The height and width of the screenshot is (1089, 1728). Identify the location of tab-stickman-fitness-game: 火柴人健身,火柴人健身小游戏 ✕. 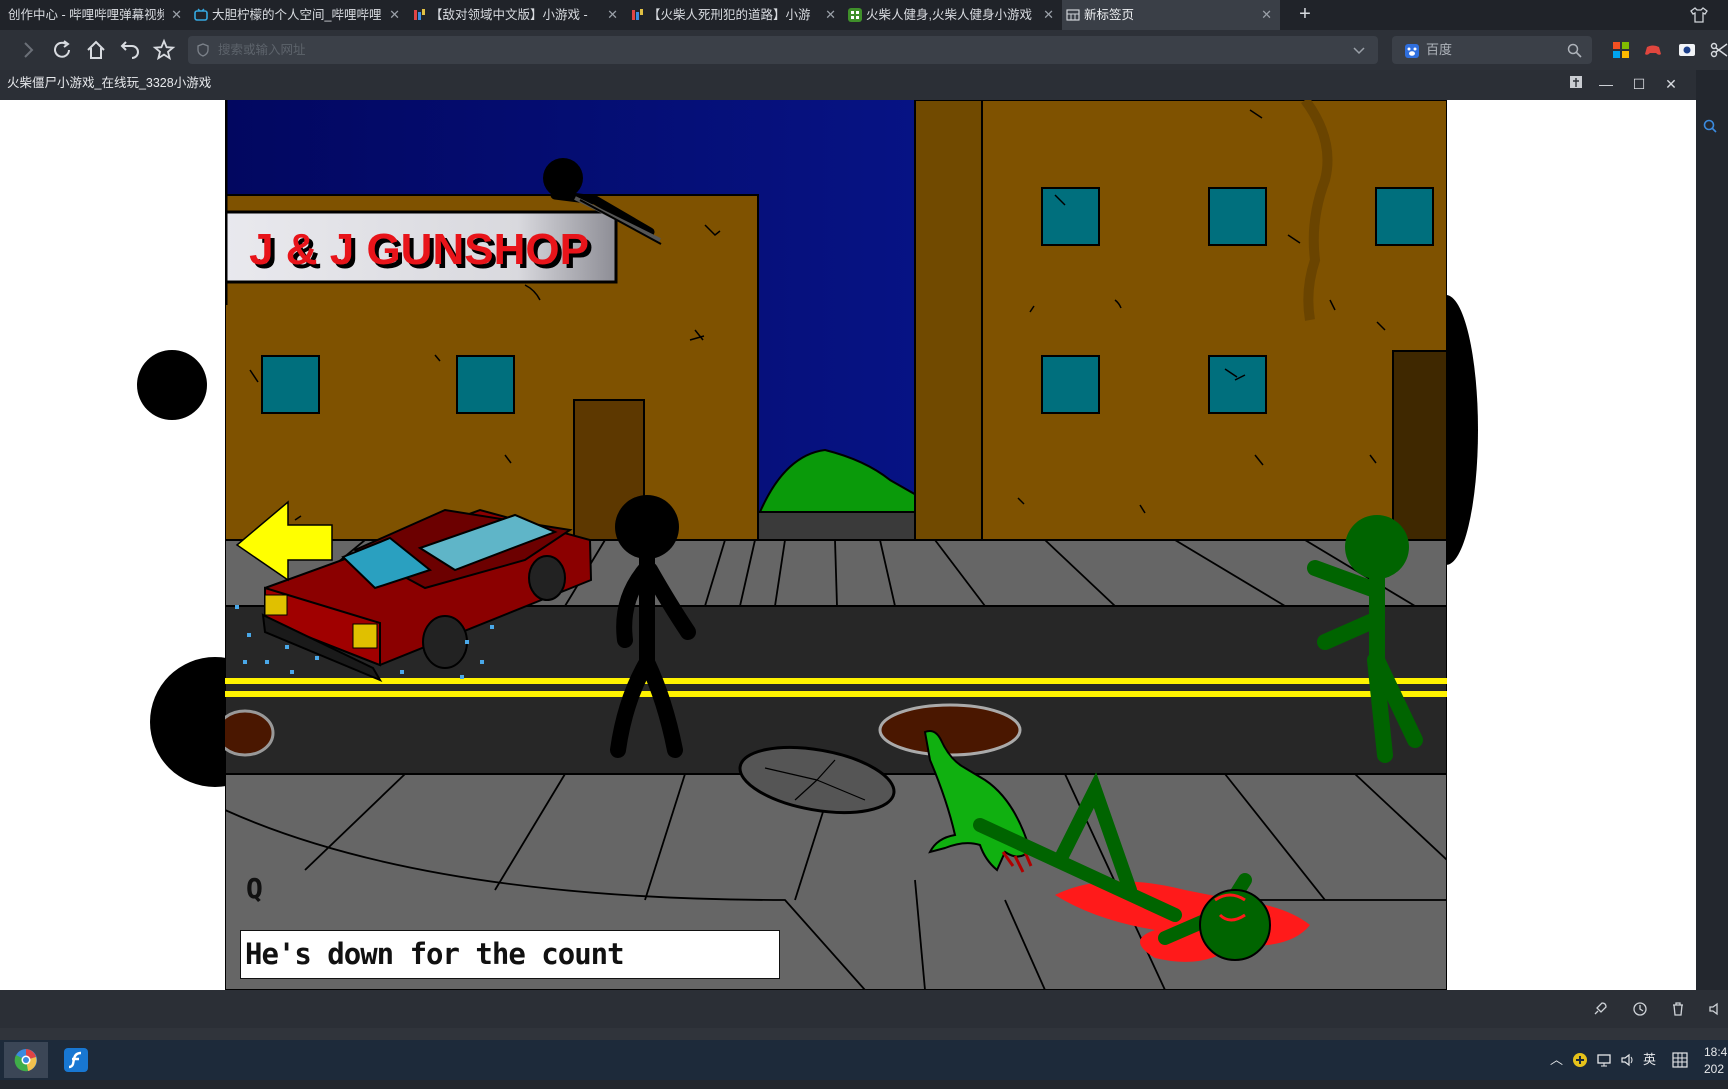
(953, 15).